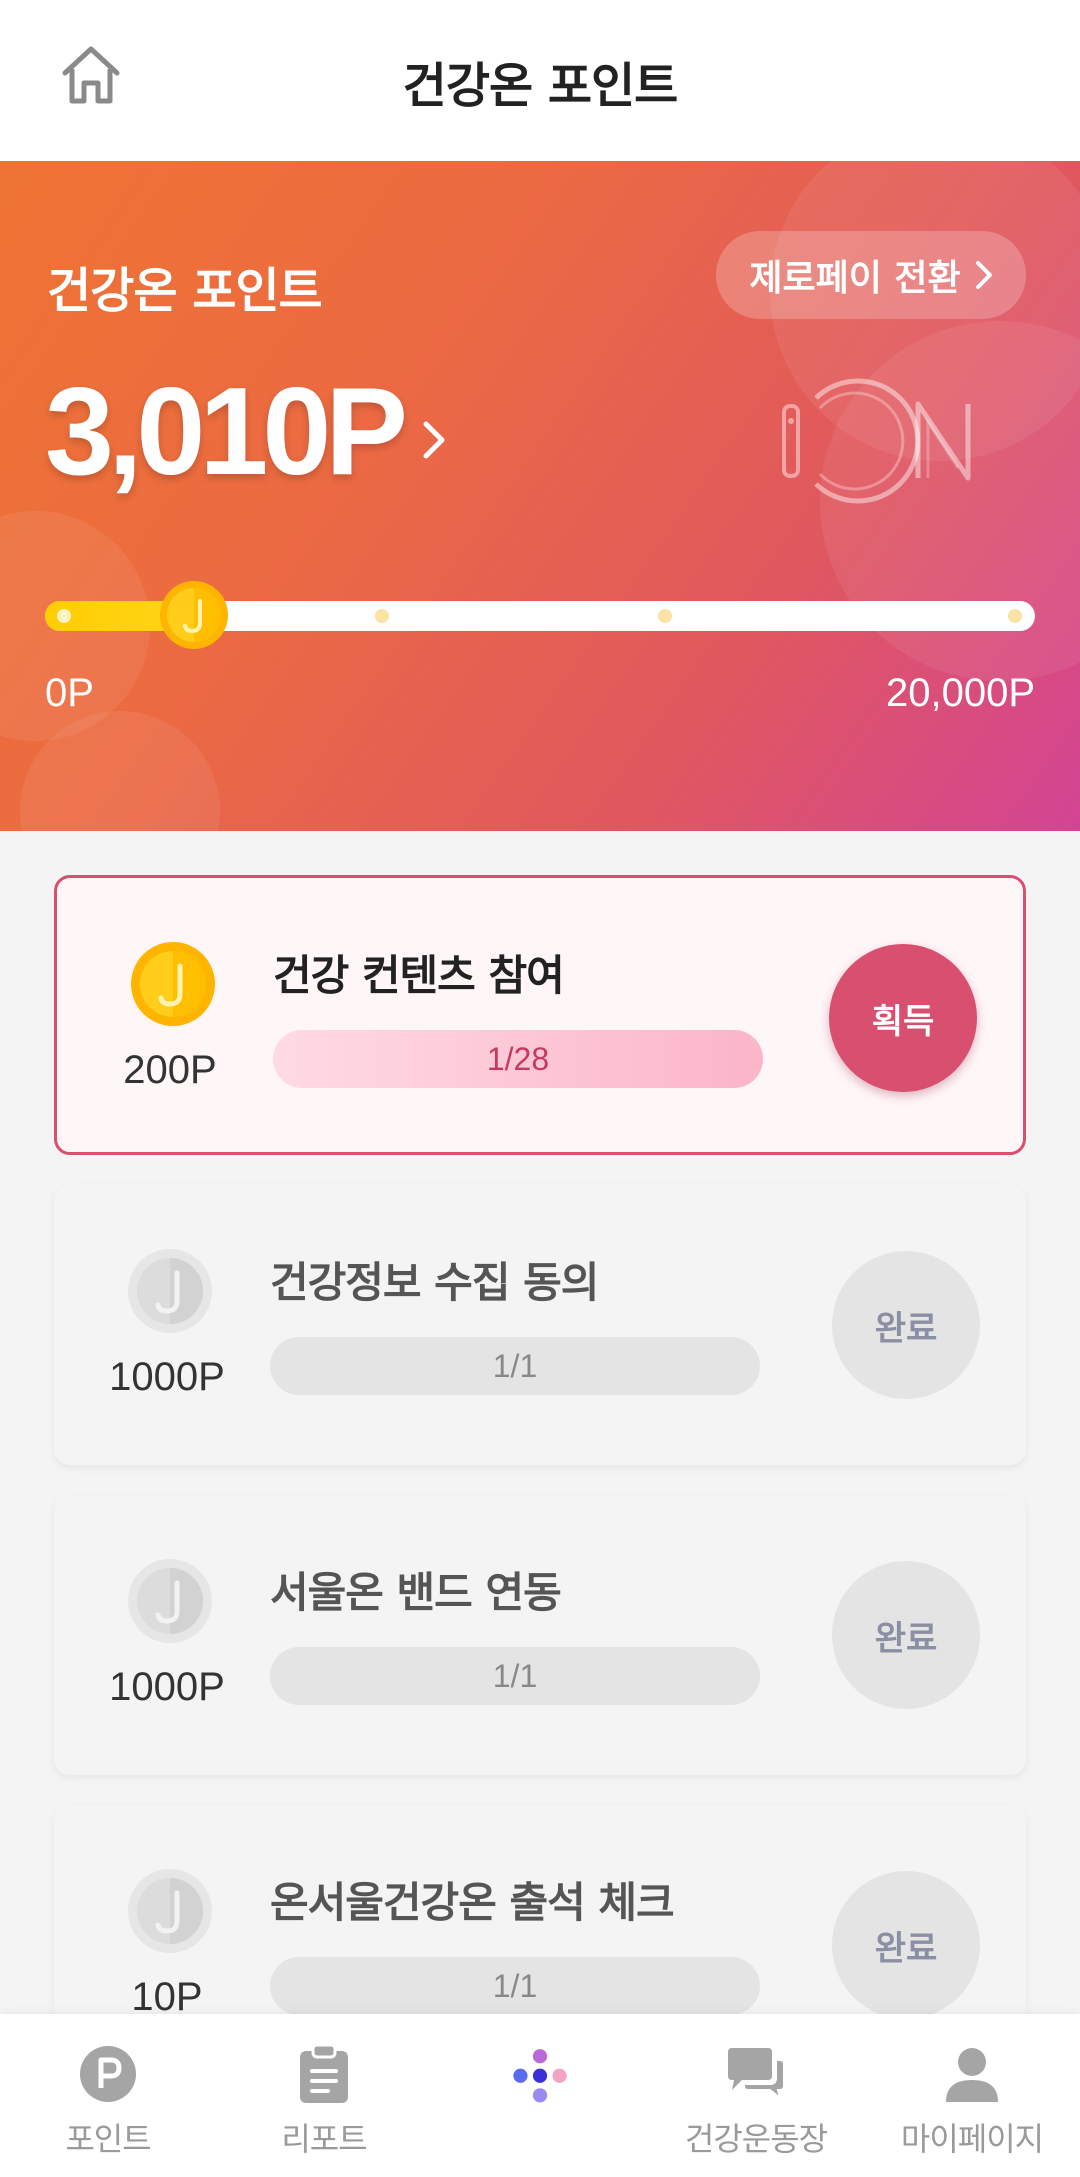 Image resolution: width=1080 pixels, height=2177 pixels. I want to click on nav-label: 마이페이지, so click(972, 2139).